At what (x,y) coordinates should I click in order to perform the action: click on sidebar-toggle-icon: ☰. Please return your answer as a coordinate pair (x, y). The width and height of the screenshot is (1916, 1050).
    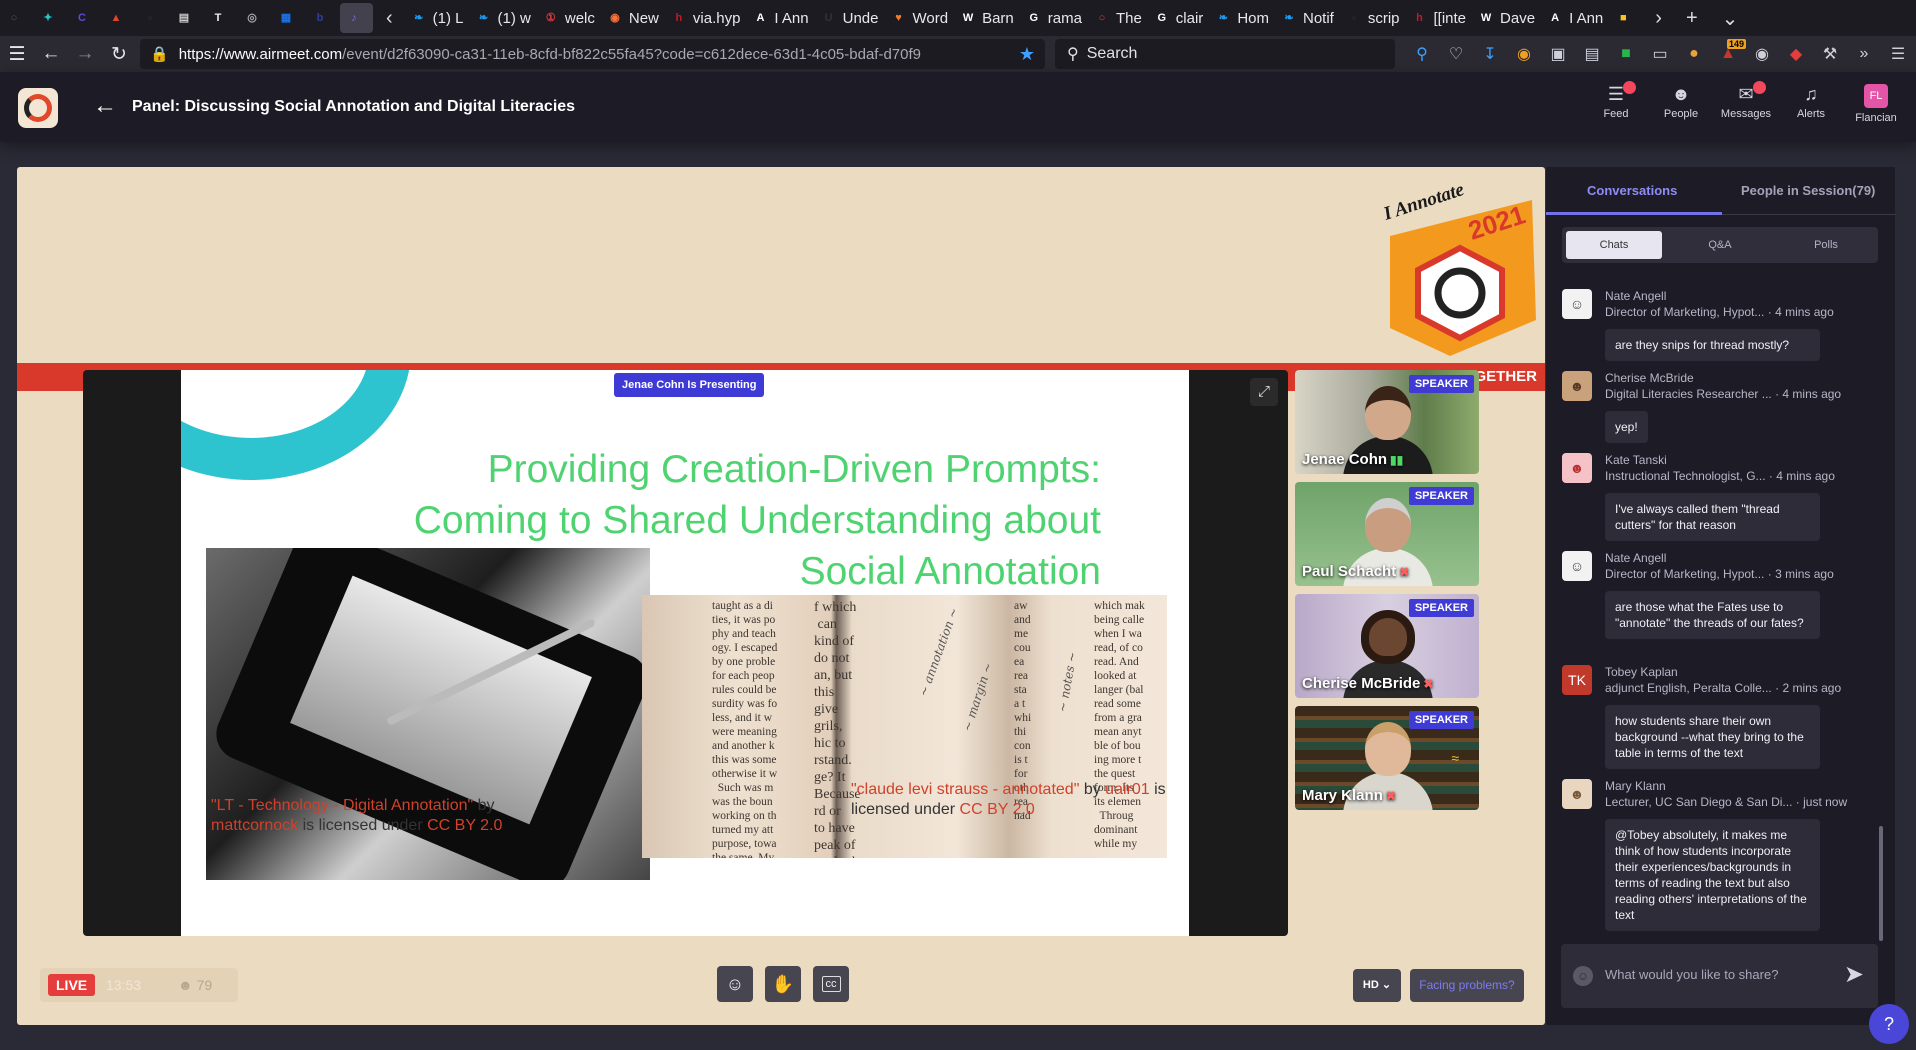
    Looking at the image, I should click on (17, 54).